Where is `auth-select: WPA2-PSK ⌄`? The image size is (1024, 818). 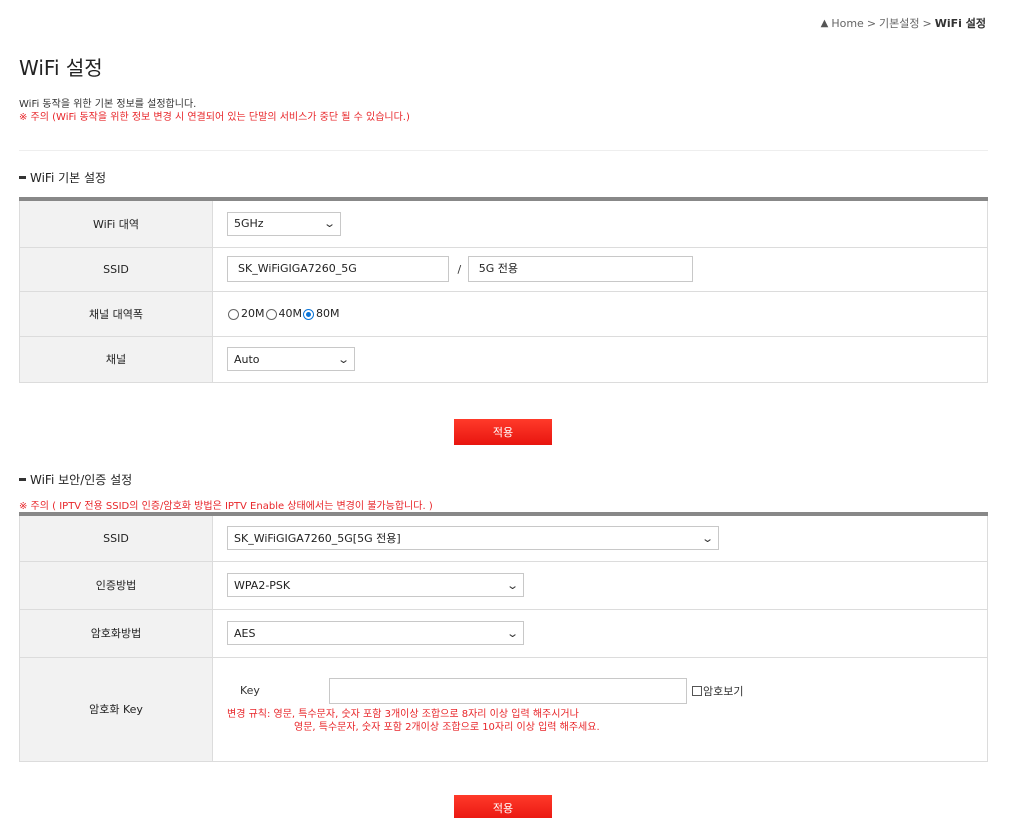
auth-select: WPA2-PSK ⌄ is located at coordinates (375, 585).